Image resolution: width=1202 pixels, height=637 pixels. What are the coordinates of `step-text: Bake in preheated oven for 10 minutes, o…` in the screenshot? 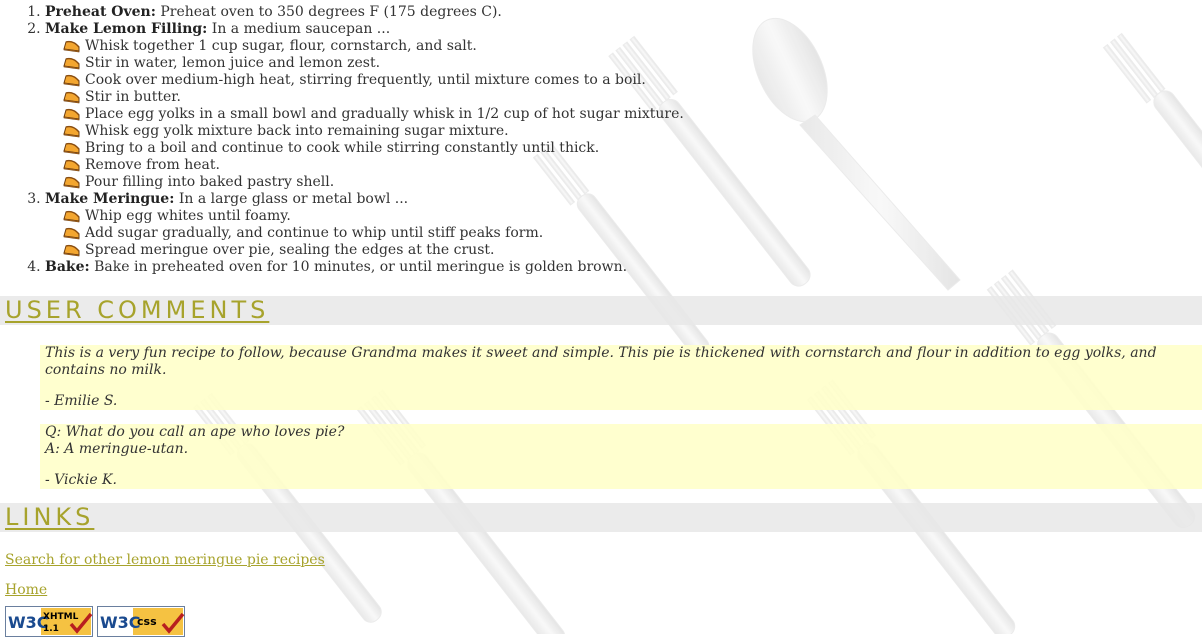 It's located at (358, 267).